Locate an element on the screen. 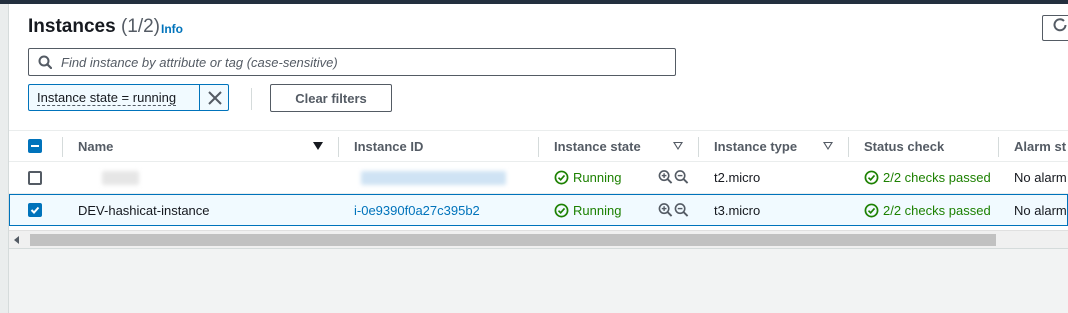 This screenshot has width=1068, height=313. clear-filters-button: Clear filters is located at coordinates (331, 98).